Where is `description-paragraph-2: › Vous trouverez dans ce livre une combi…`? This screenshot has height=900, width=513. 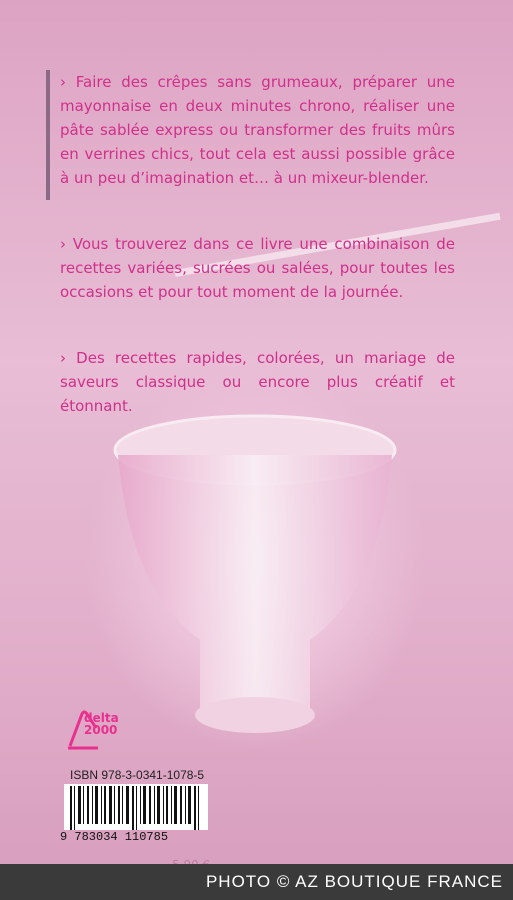 description-paragraph-2: › Vous trouverez dans ce livre une combi… is located at coordinates (257, 268).